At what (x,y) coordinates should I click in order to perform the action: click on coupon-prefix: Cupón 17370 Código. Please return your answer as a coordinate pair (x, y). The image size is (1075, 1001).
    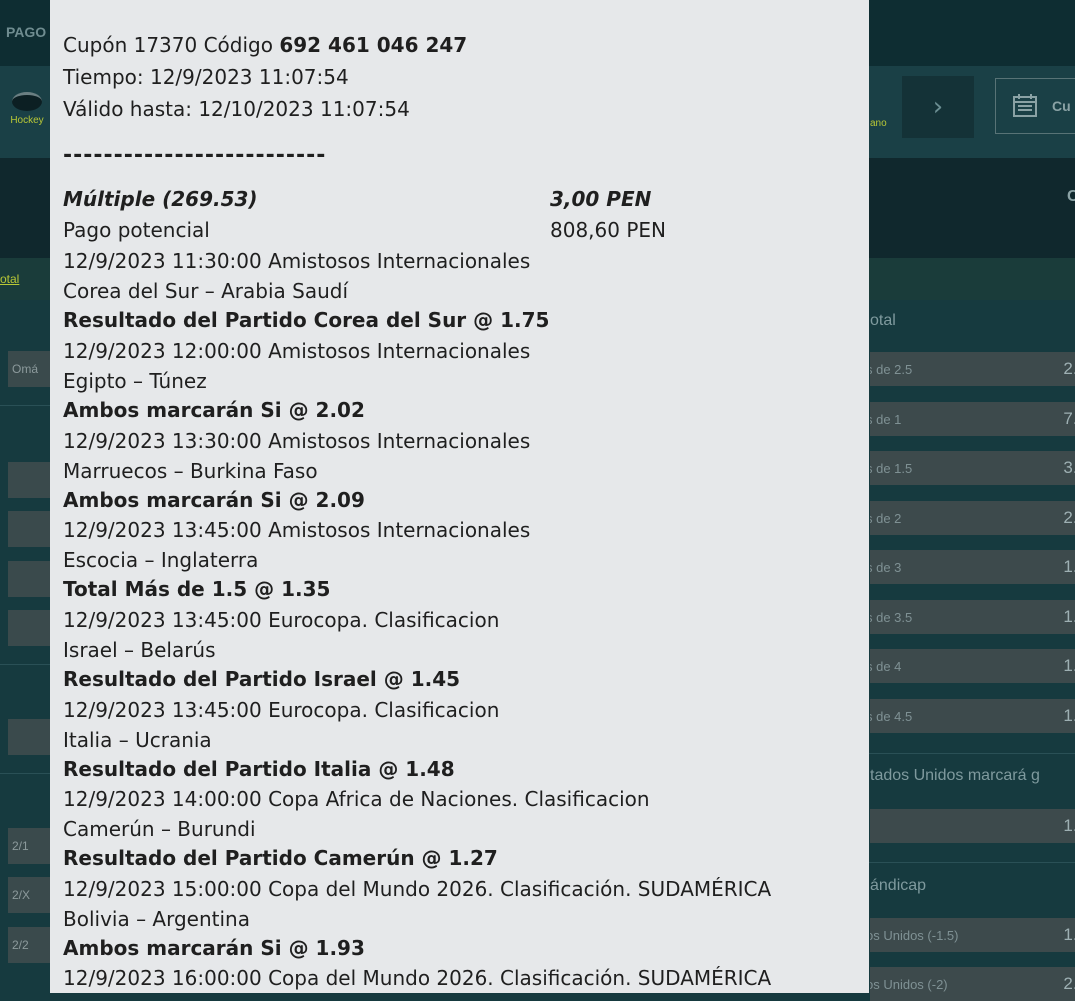
    Looking at the image, I should click on (171, 45).